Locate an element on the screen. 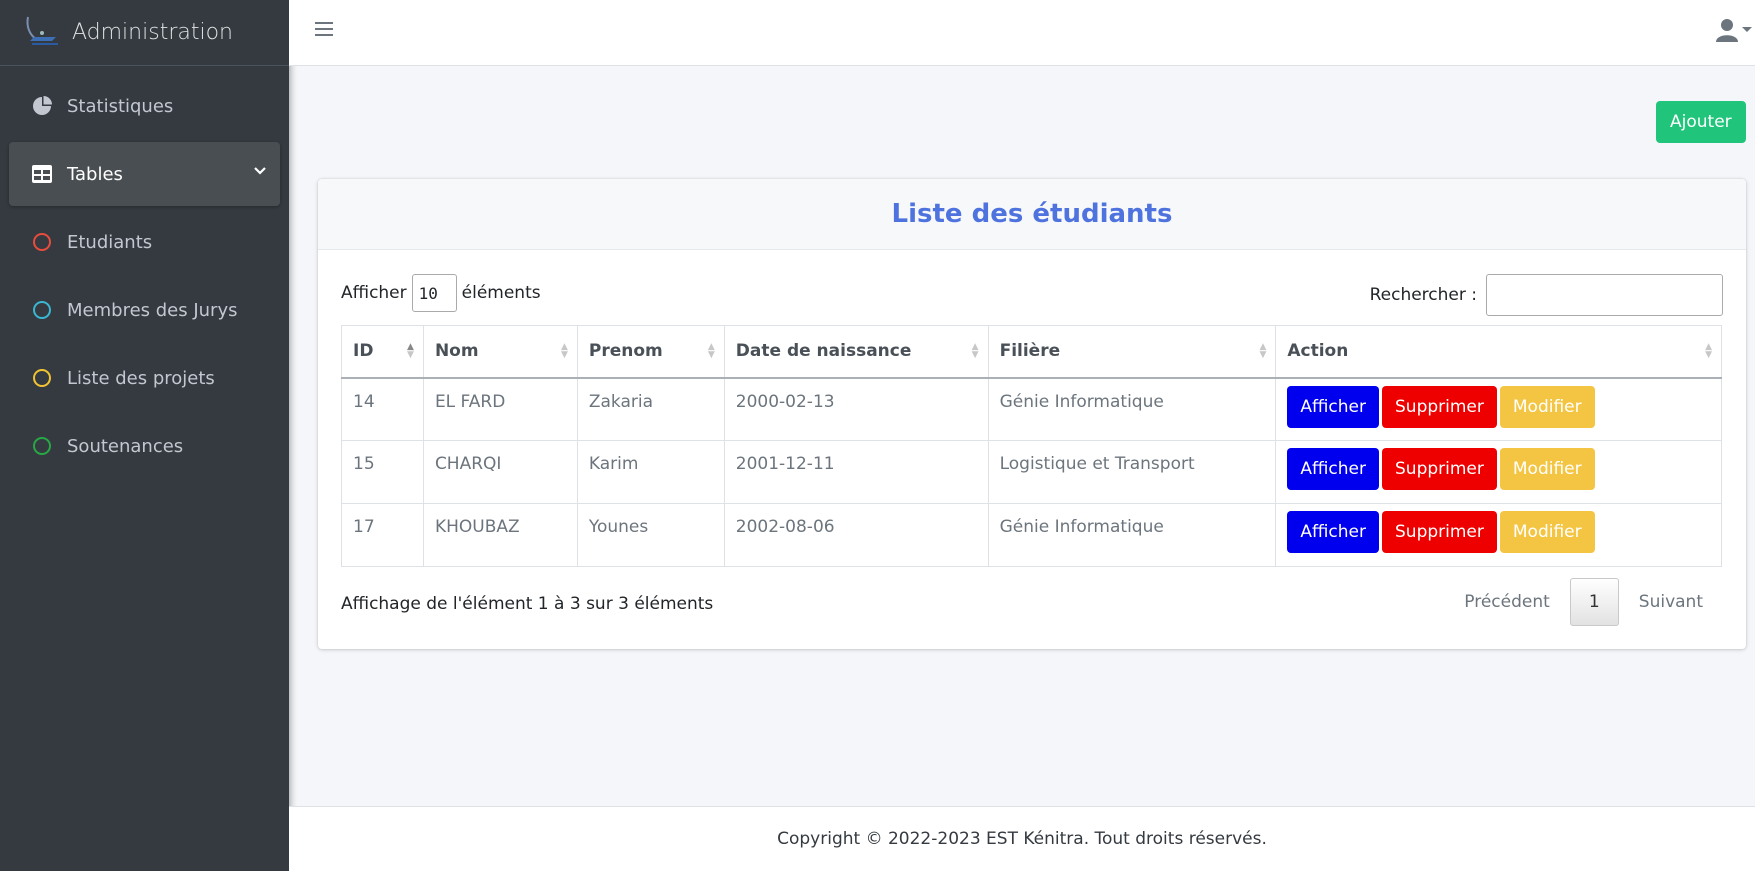  top-navbar is located at coordinates (1022, 33).